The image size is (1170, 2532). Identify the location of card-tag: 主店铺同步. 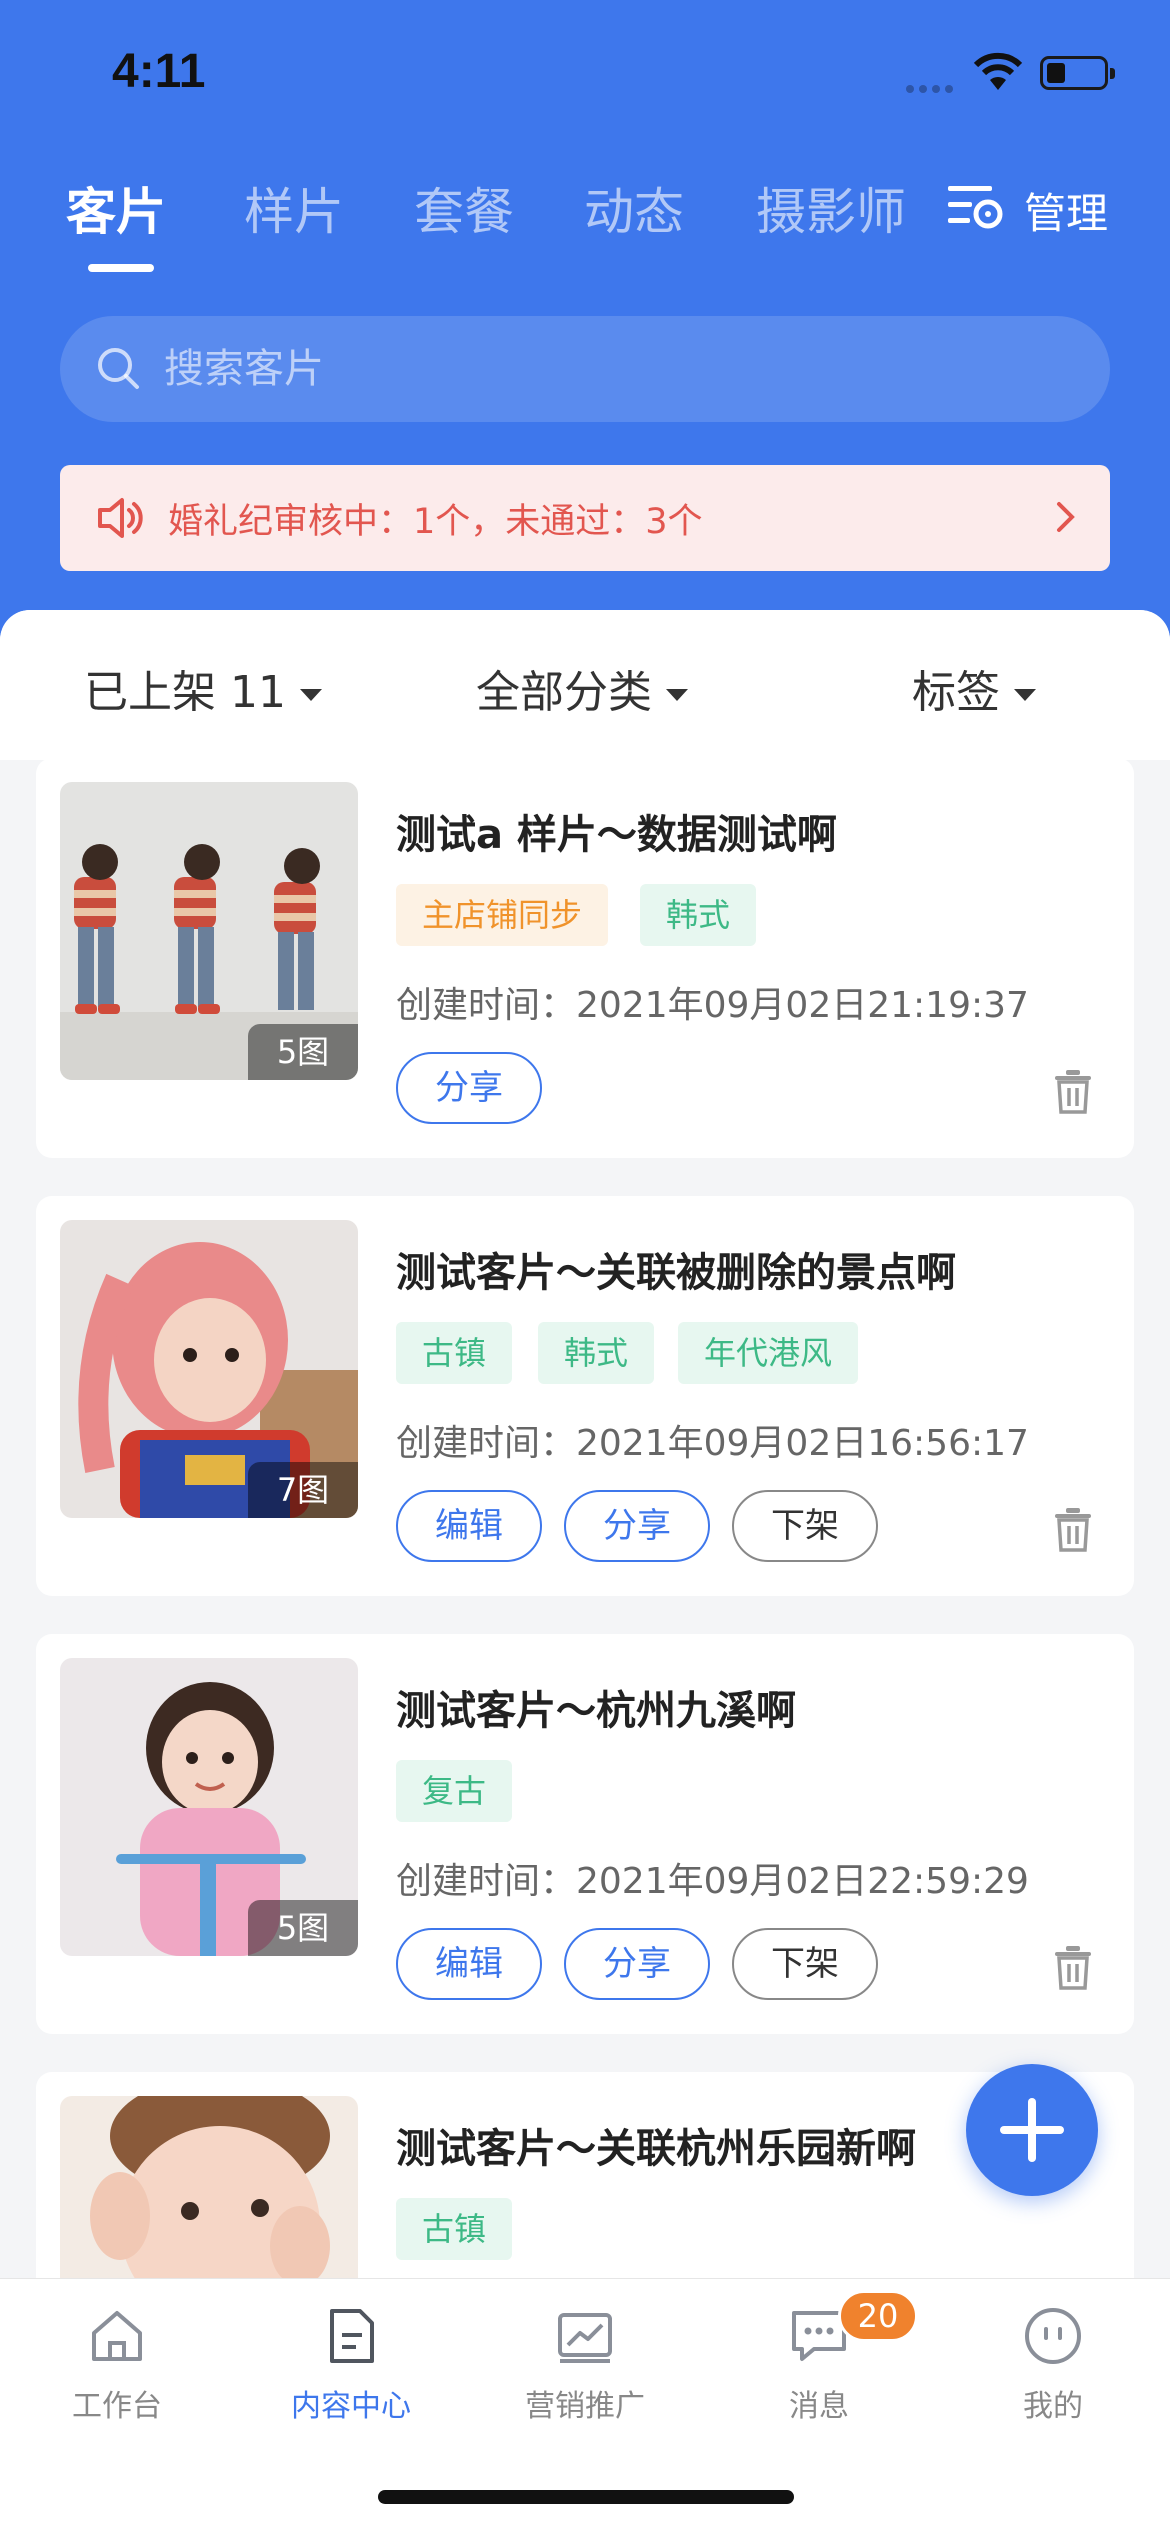
(502, 915).